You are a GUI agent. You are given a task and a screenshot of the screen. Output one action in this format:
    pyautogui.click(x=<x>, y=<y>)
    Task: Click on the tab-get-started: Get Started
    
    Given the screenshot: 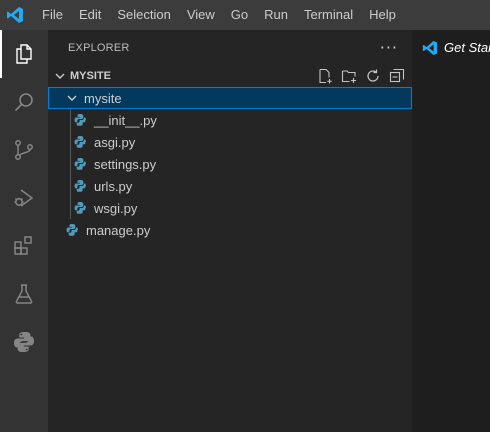 What is the action you would take?
    pyautogui.click(x=451, y=47)
    